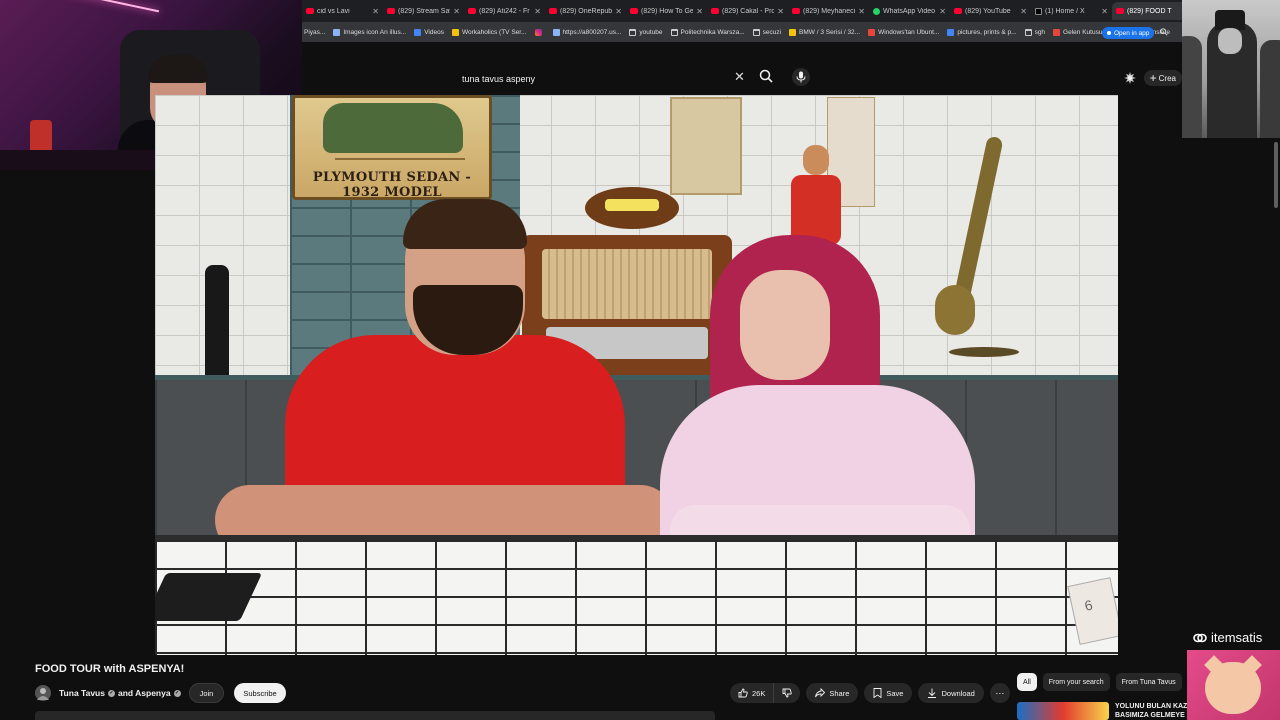  I want to click on subscribe-button: Subscribe, so click(260, 693).